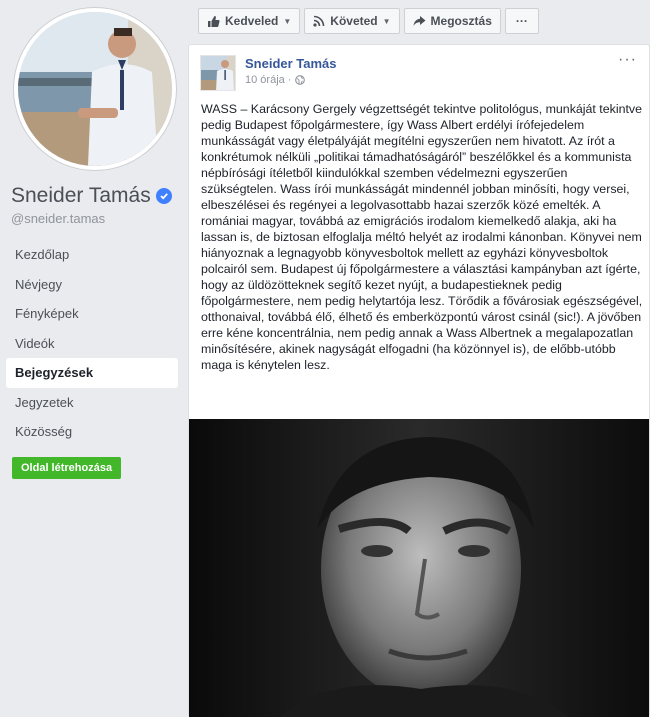 This screenshot has width=650, height=717. Describe the element at coordinates (291, 63) in the screenshot. I see `post-author-name: Sneider Tamás` at that location.